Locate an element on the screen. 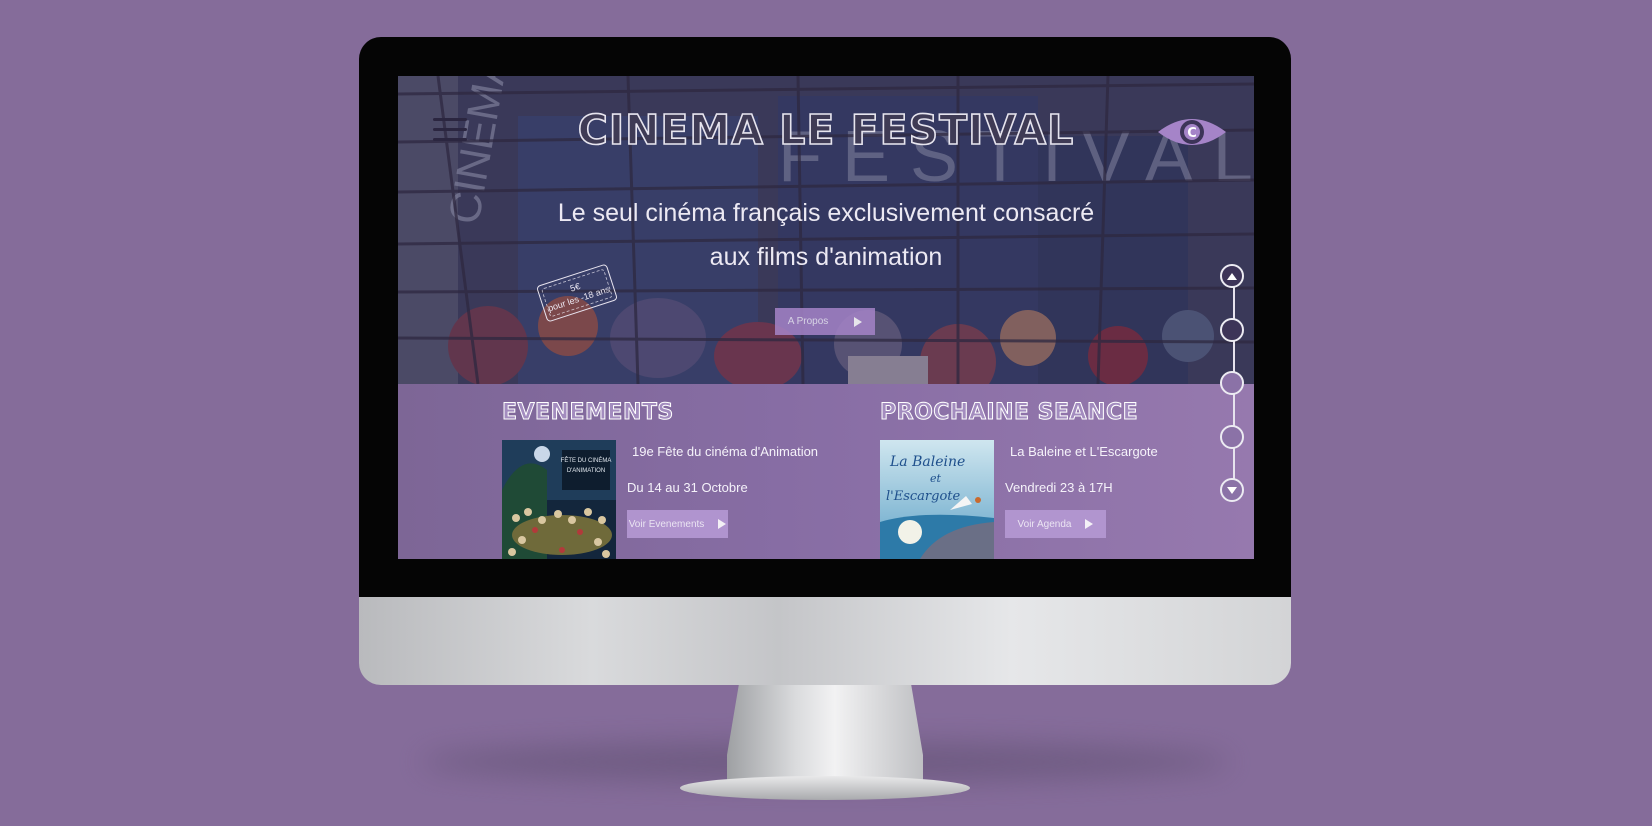 The width and height of the screenshot is (1652, 826). apropos-button: A Propos is located at coordinates (825, 321).